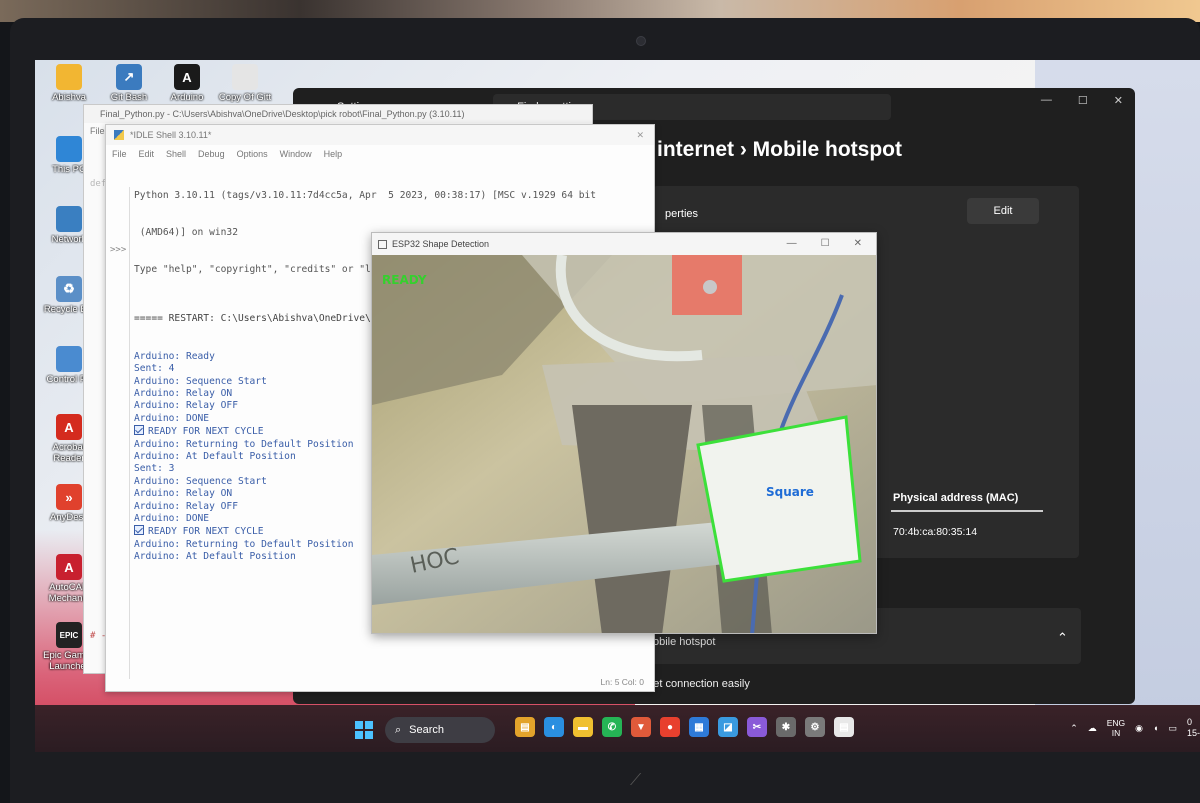 The image size is (1200, 803). I want to click on language-indicator: ENG IN, so click(1116, 728).